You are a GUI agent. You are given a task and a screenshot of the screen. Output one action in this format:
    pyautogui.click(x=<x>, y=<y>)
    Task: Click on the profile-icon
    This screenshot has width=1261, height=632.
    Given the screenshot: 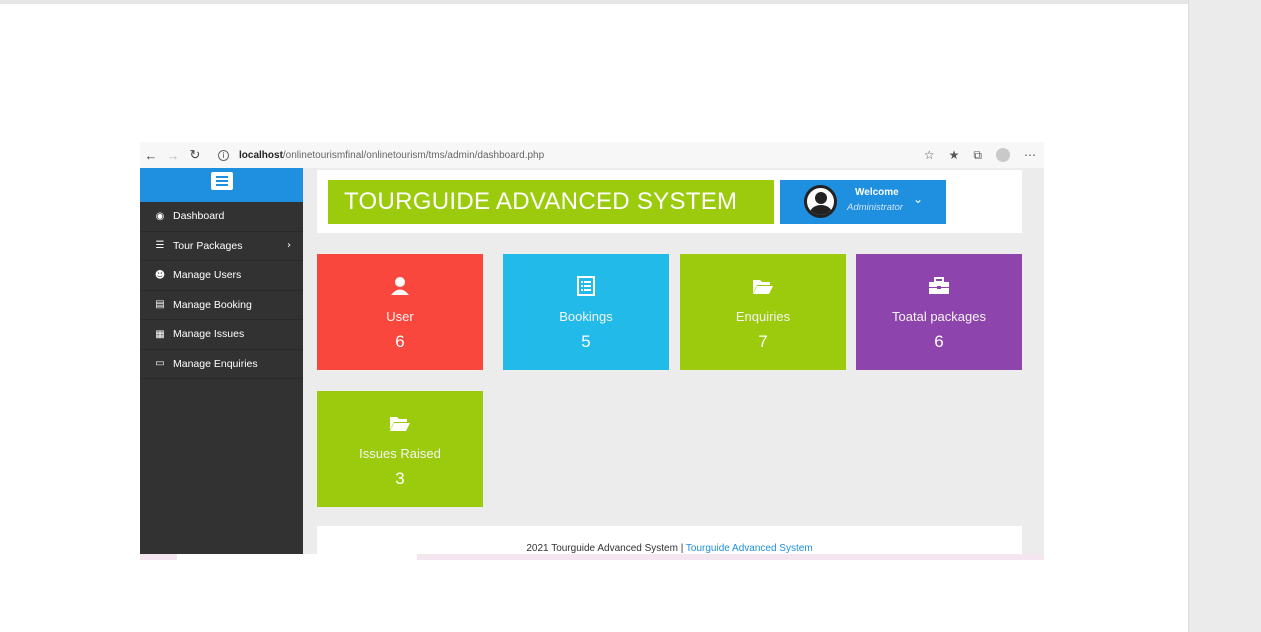 What is the action you would take?
    pyautogui.click(x=1003, y=155)
    